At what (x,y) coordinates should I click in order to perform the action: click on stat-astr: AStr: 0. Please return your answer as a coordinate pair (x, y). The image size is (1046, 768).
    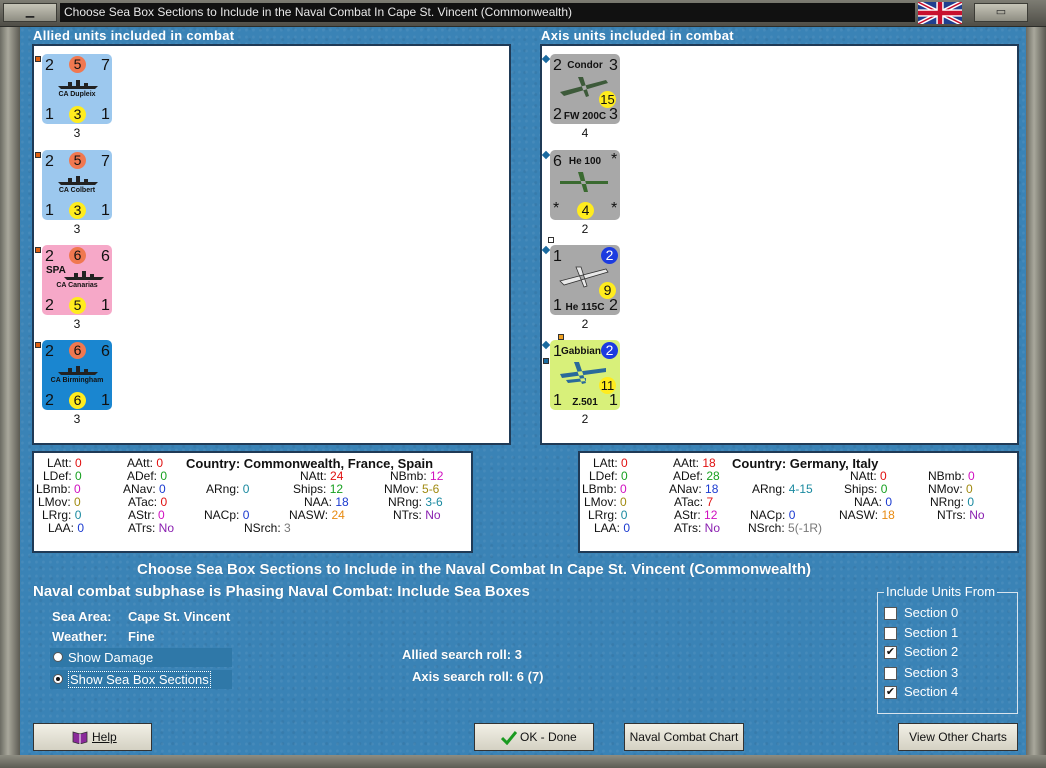
    Looking at the image, I should click on (146, 515).